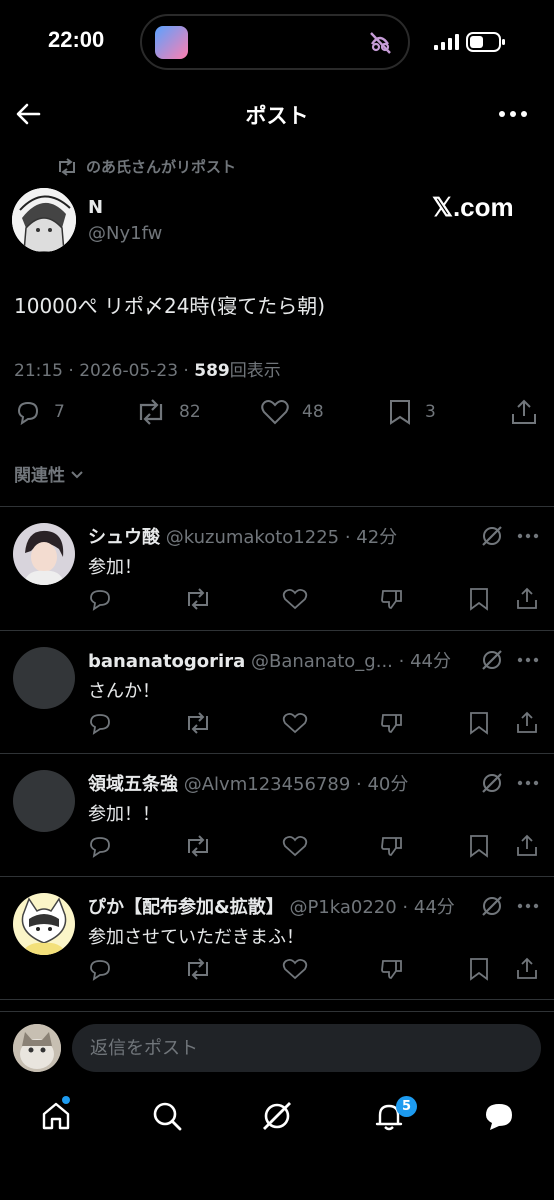 The image size is (554, 1200). I want to click on notification-badge: 5, so click(406, 1106).